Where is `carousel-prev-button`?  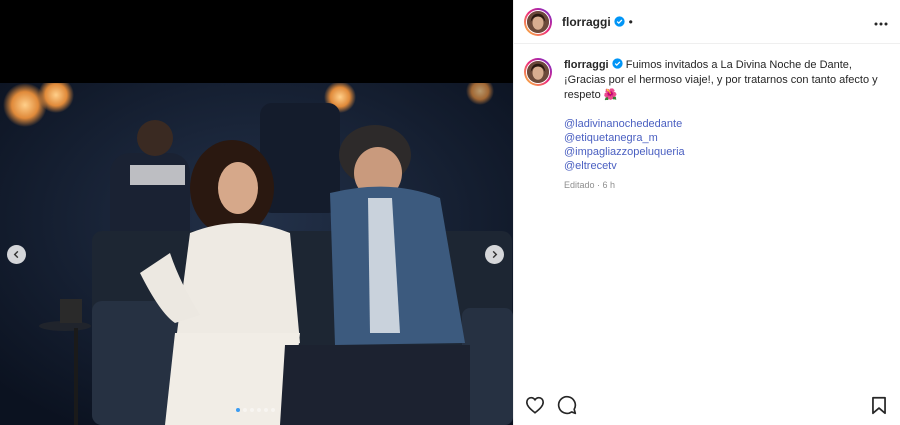 carousel-prev-button is located at coordinates (16, 254).